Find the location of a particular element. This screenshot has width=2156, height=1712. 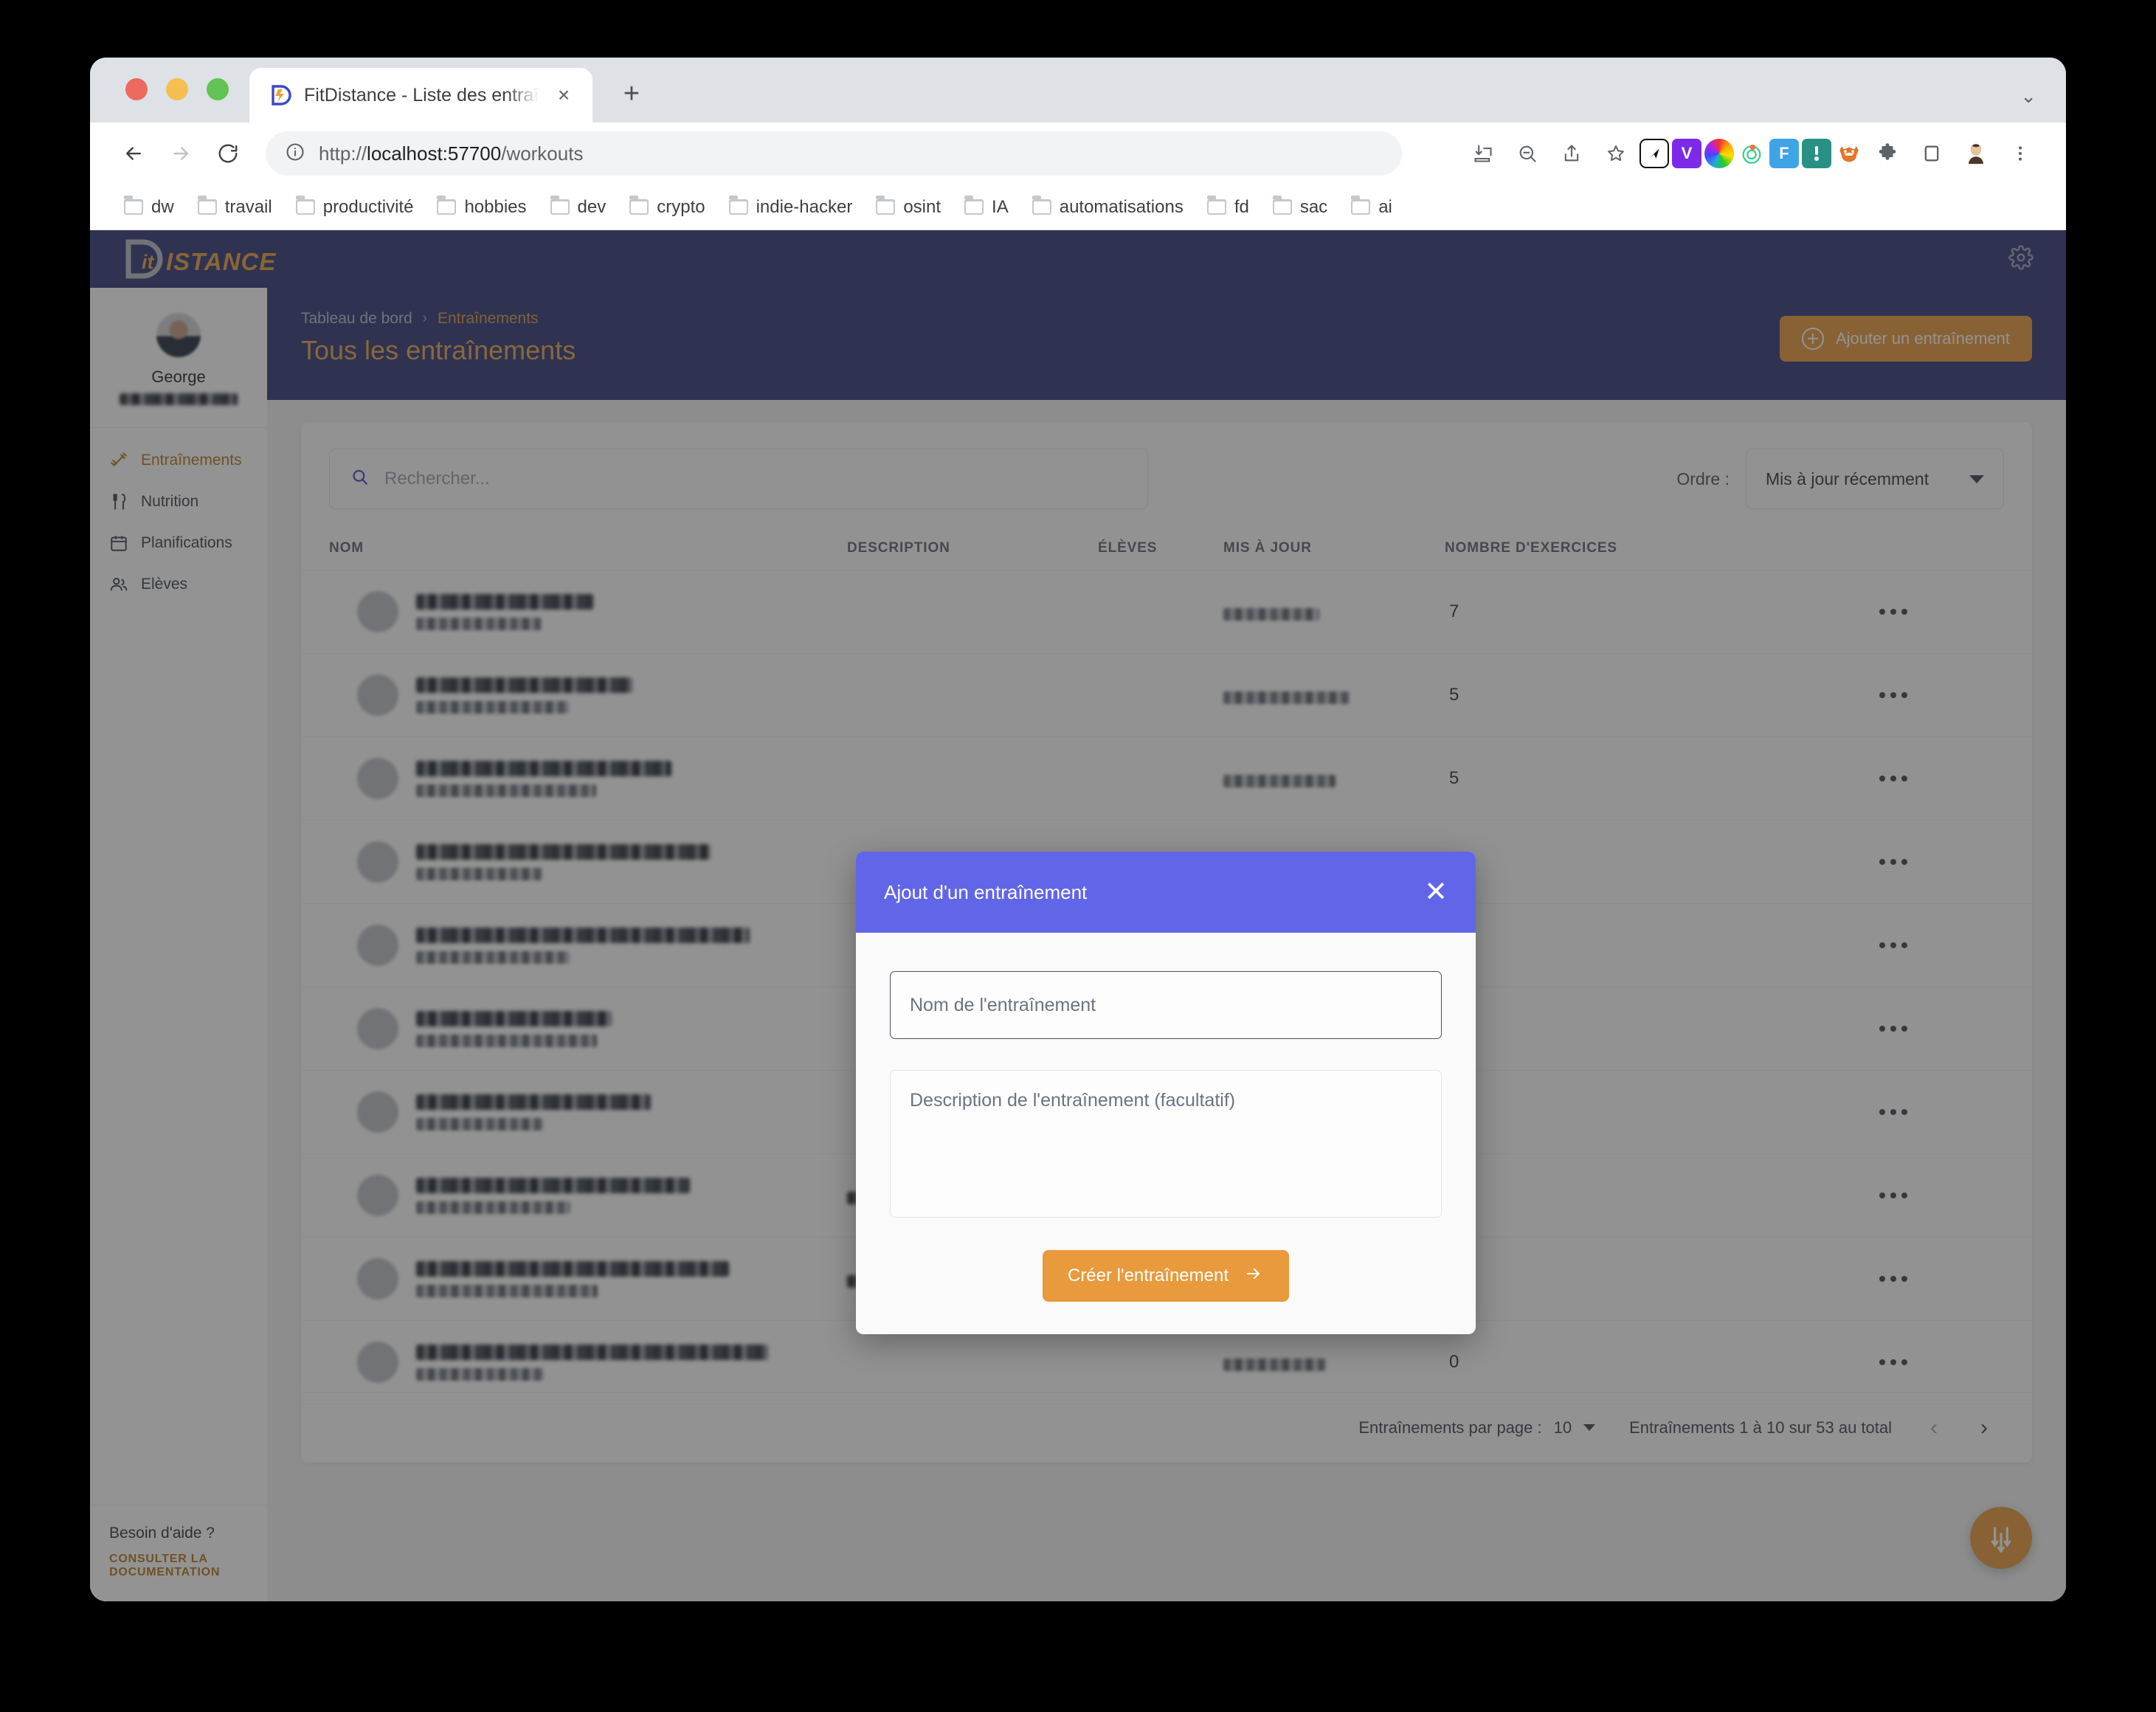

create-workout-button: Créer l'entraînement is located at coordinates (1165, 1276).